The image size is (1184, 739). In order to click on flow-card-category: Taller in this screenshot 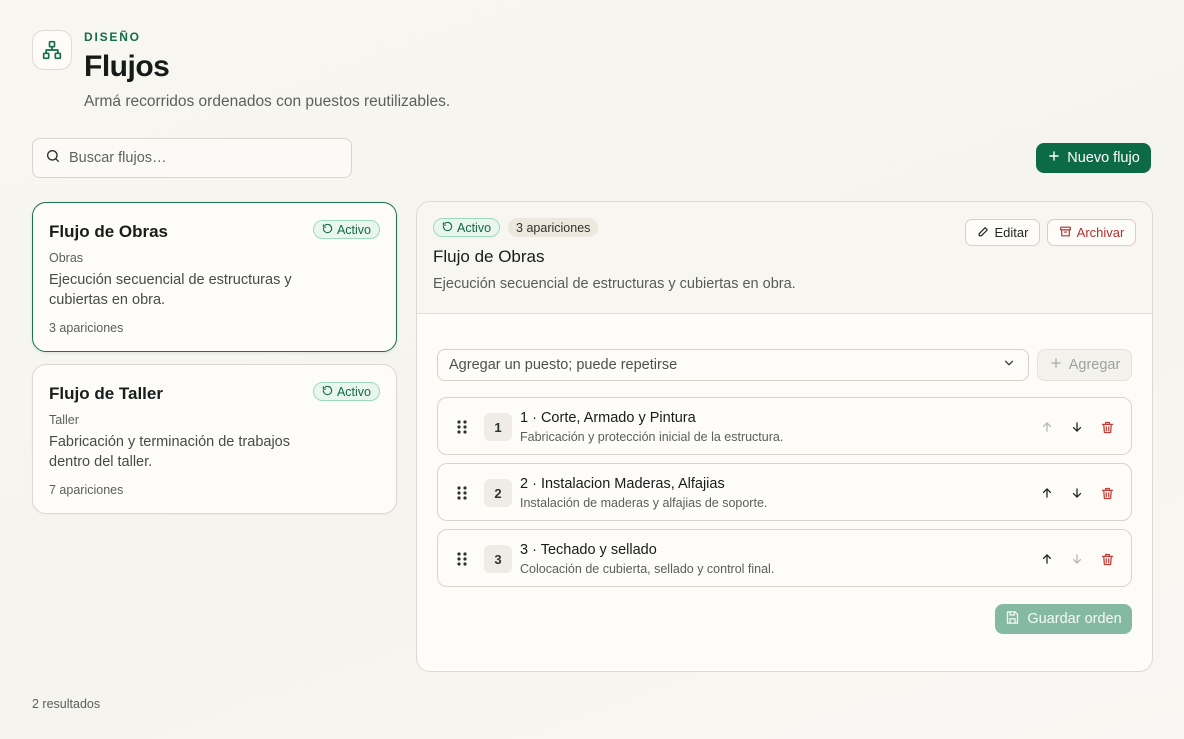, I will do `click(64, 420)`.